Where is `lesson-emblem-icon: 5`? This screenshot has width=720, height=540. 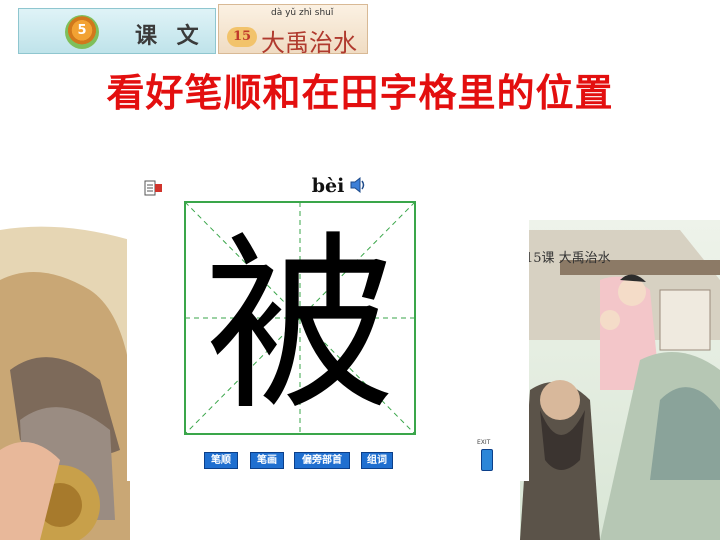 lesson-emblem-icon: 5 is located at coordinates (82, 32).